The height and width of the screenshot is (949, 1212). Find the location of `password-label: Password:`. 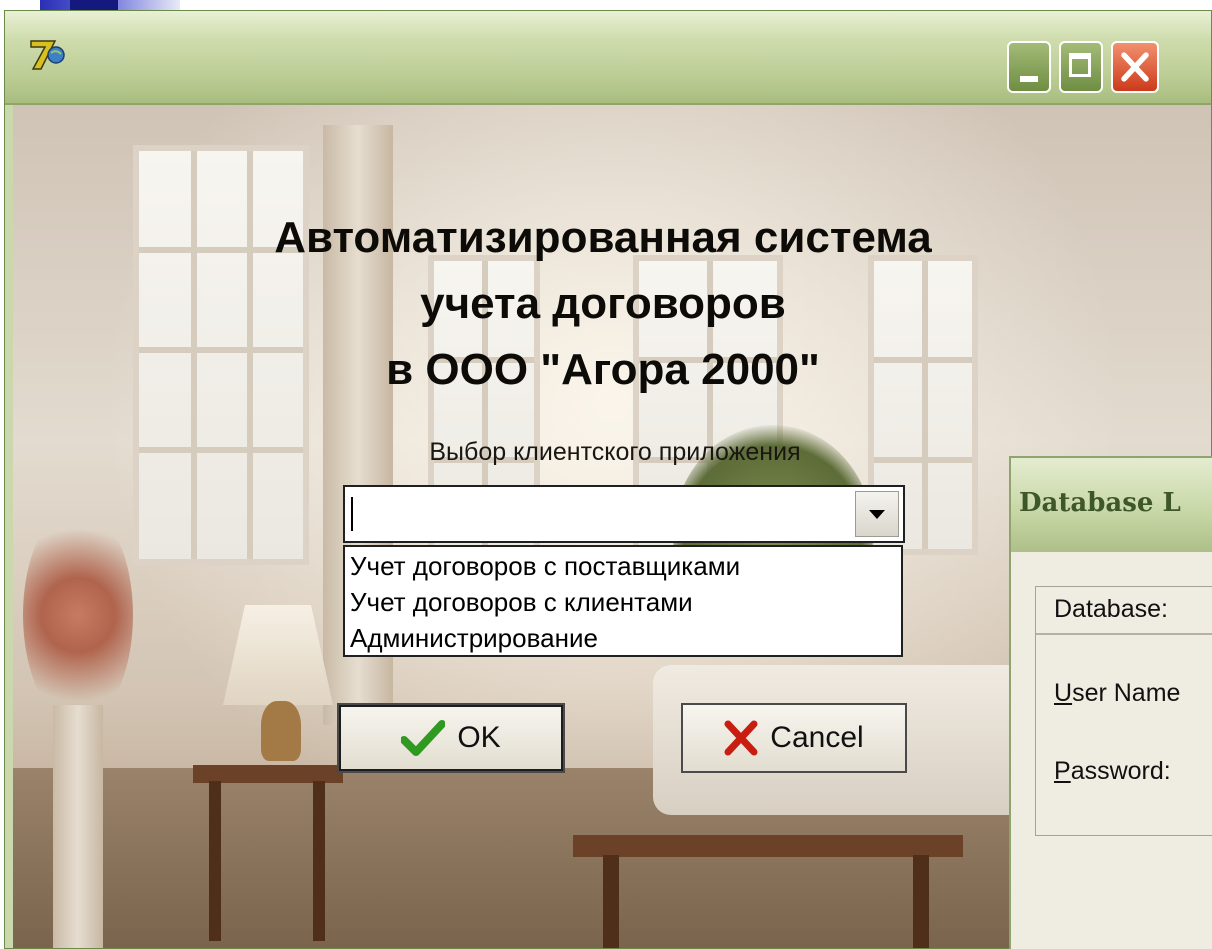

password-label: Password: is located at coordinates (1112, 771).